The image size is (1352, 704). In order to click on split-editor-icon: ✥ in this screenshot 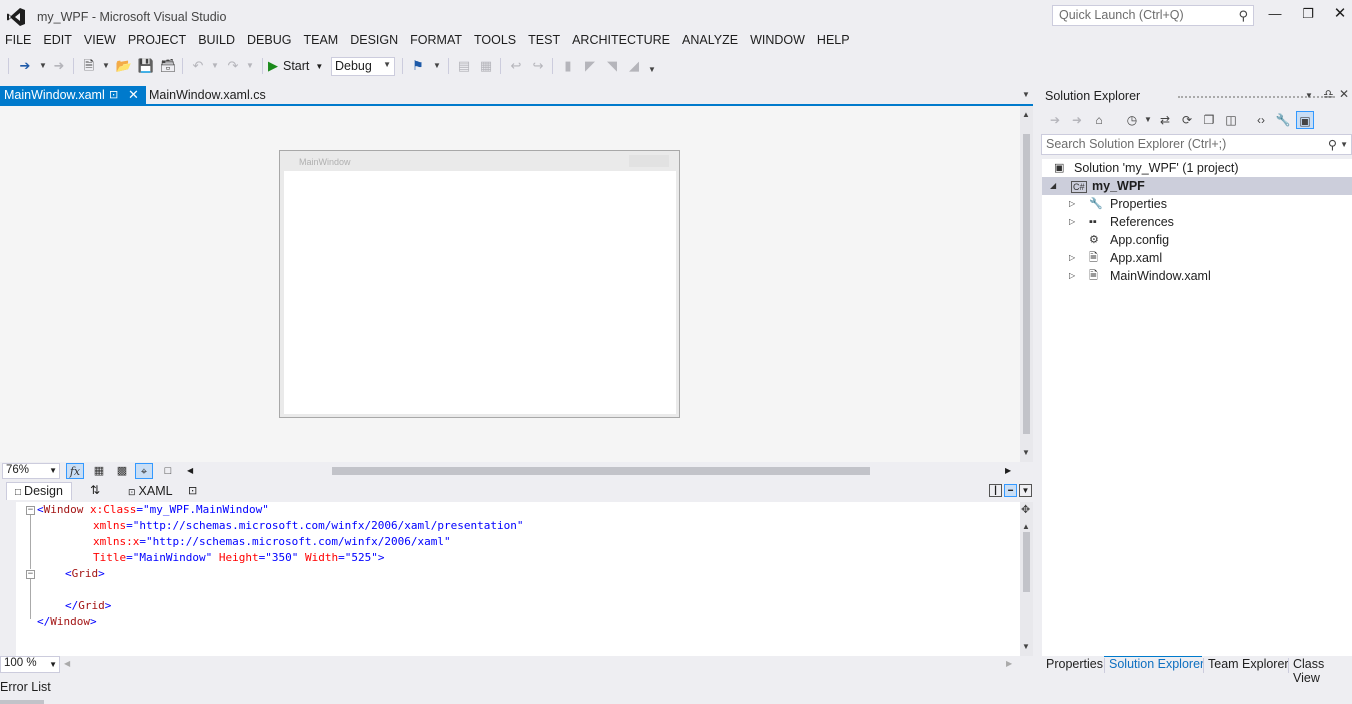, I will do `click(1025, 509)`.